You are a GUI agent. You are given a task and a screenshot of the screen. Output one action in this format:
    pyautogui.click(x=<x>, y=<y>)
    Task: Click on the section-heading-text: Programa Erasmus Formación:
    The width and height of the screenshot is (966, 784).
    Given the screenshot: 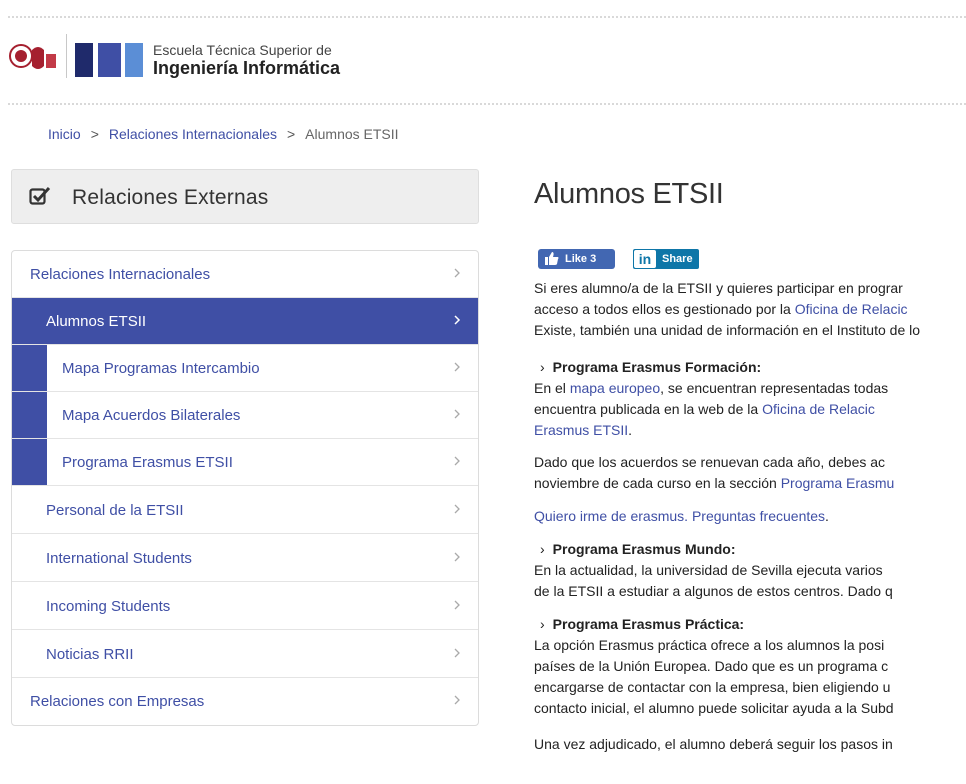 What is the action you would take?
    pyautogui.click(x=657, y=367)
    